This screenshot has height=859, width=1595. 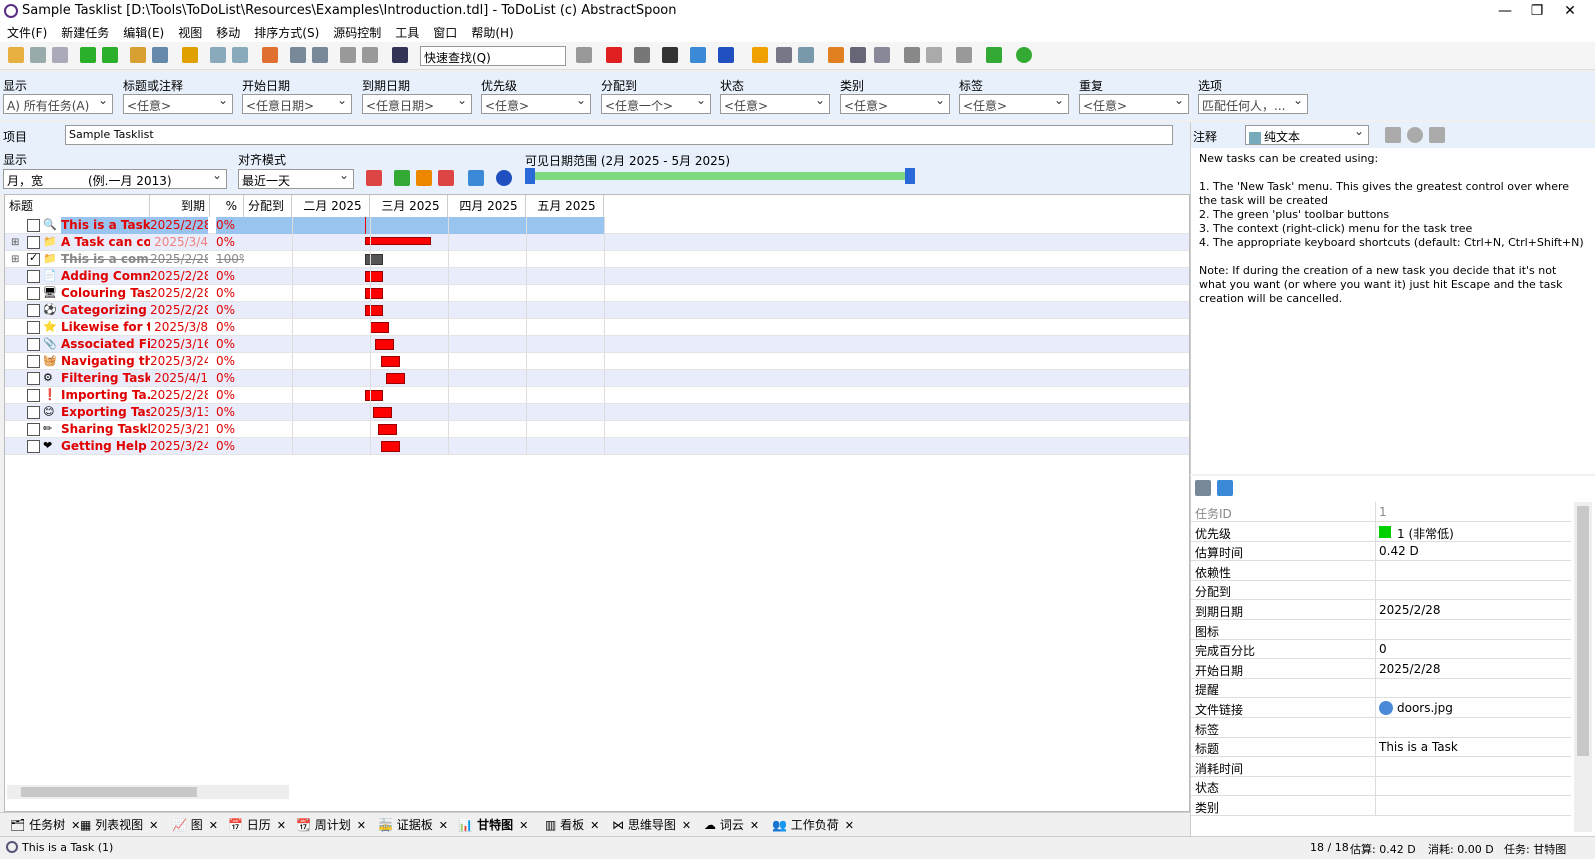 I want to click on filter-priority-select: <任意>, so click(x=536, y=104).